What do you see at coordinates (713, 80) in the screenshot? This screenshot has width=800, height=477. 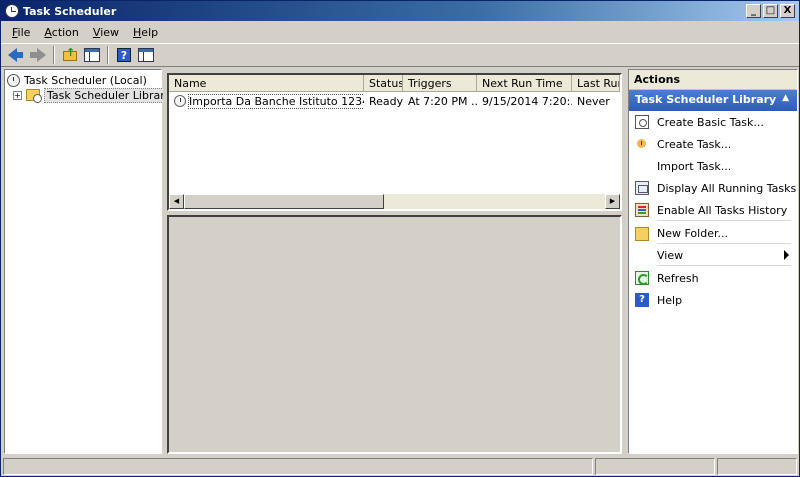 I see `actions-header: Actions` at bounding box center [713, 80].